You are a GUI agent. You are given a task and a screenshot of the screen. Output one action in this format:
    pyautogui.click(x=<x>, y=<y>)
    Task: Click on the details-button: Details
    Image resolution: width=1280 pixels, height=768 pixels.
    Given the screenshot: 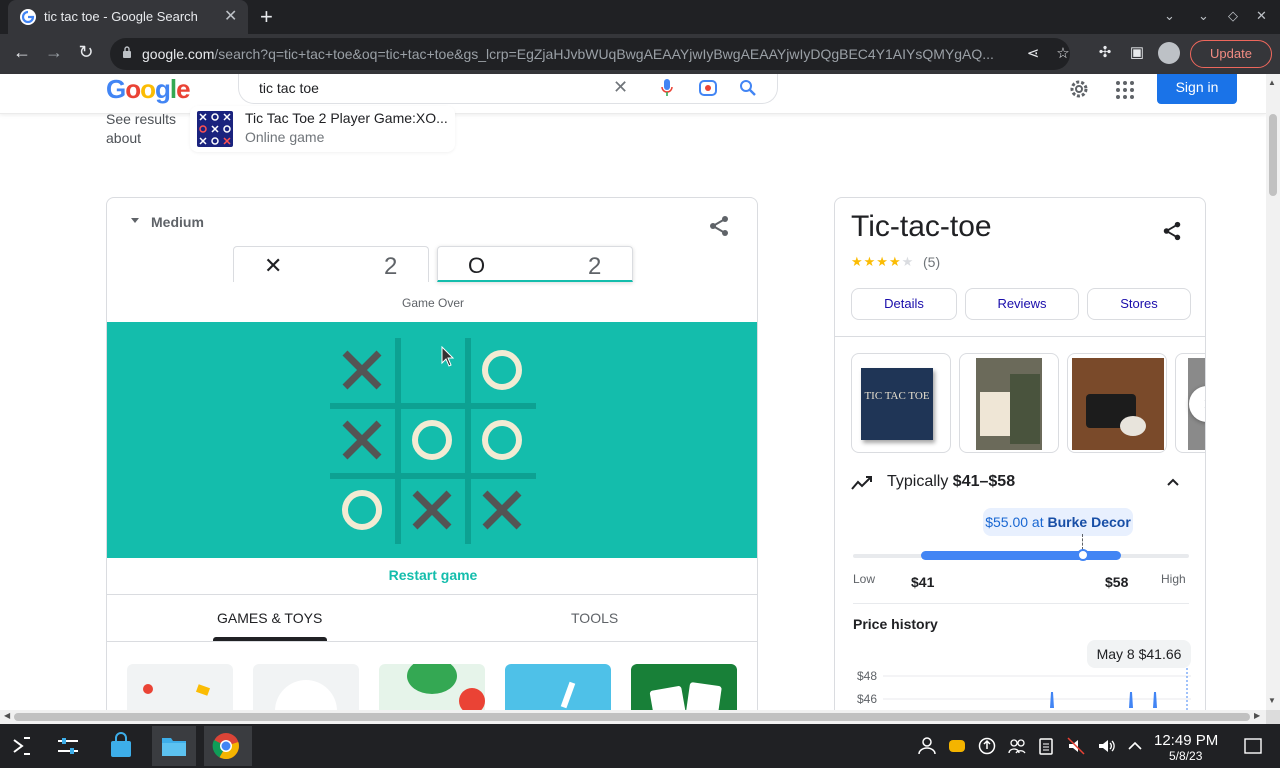 What is the action you would take?
    pyautogui.click(x=904, y=304)
    